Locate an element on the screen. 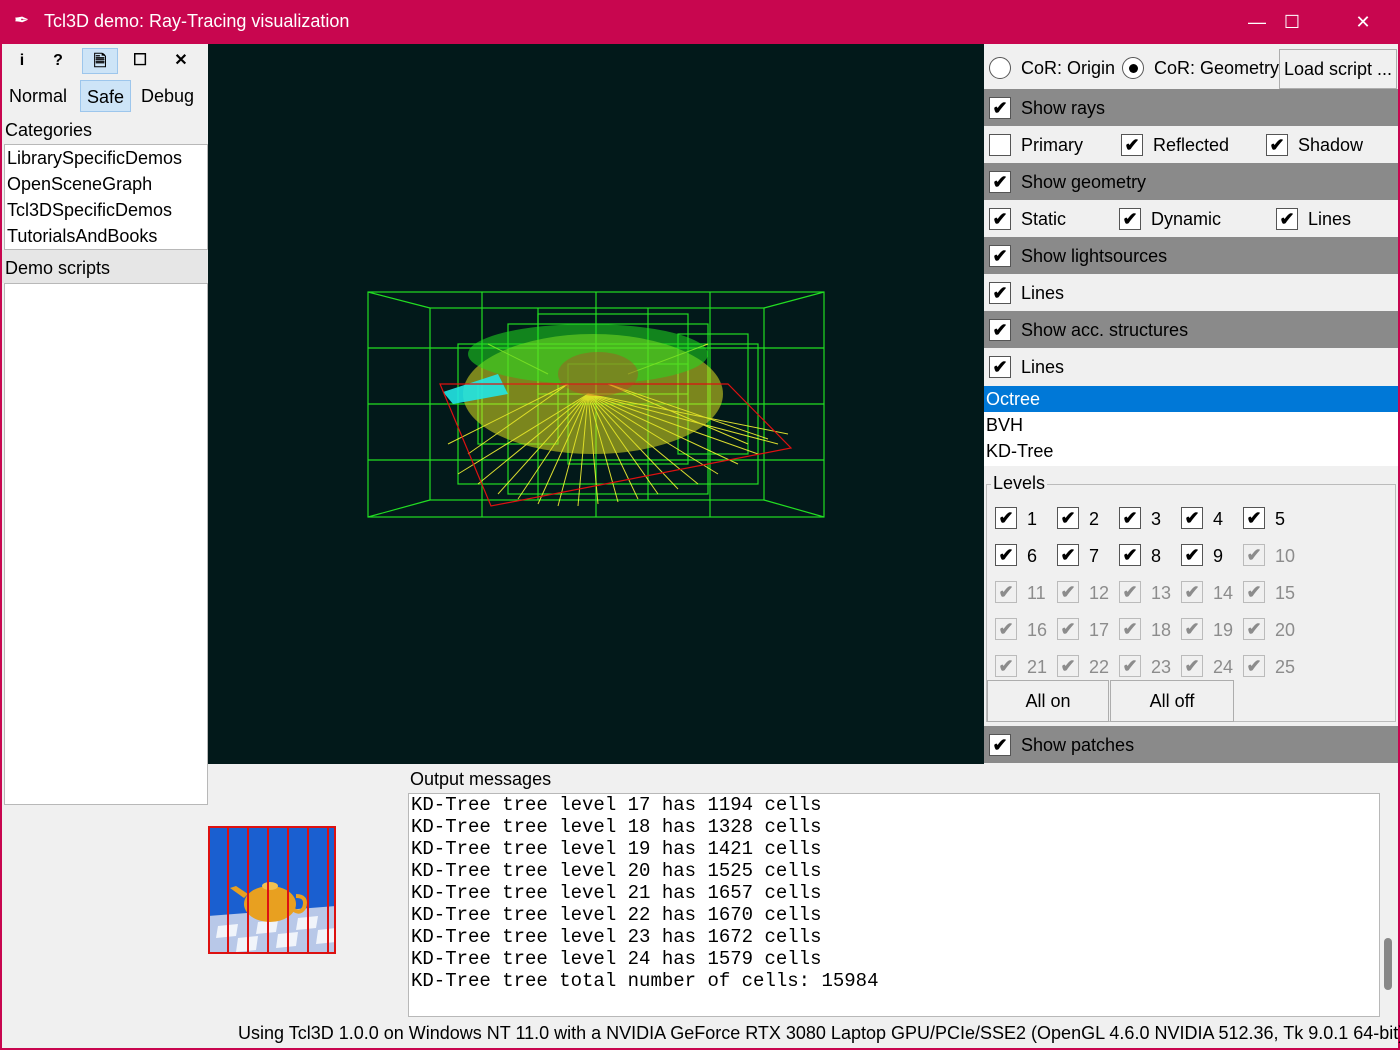 Image resolution: width=1400 pixels, height=1050 pixels. radio-selected-dot is located at coordinates (1133, 68).